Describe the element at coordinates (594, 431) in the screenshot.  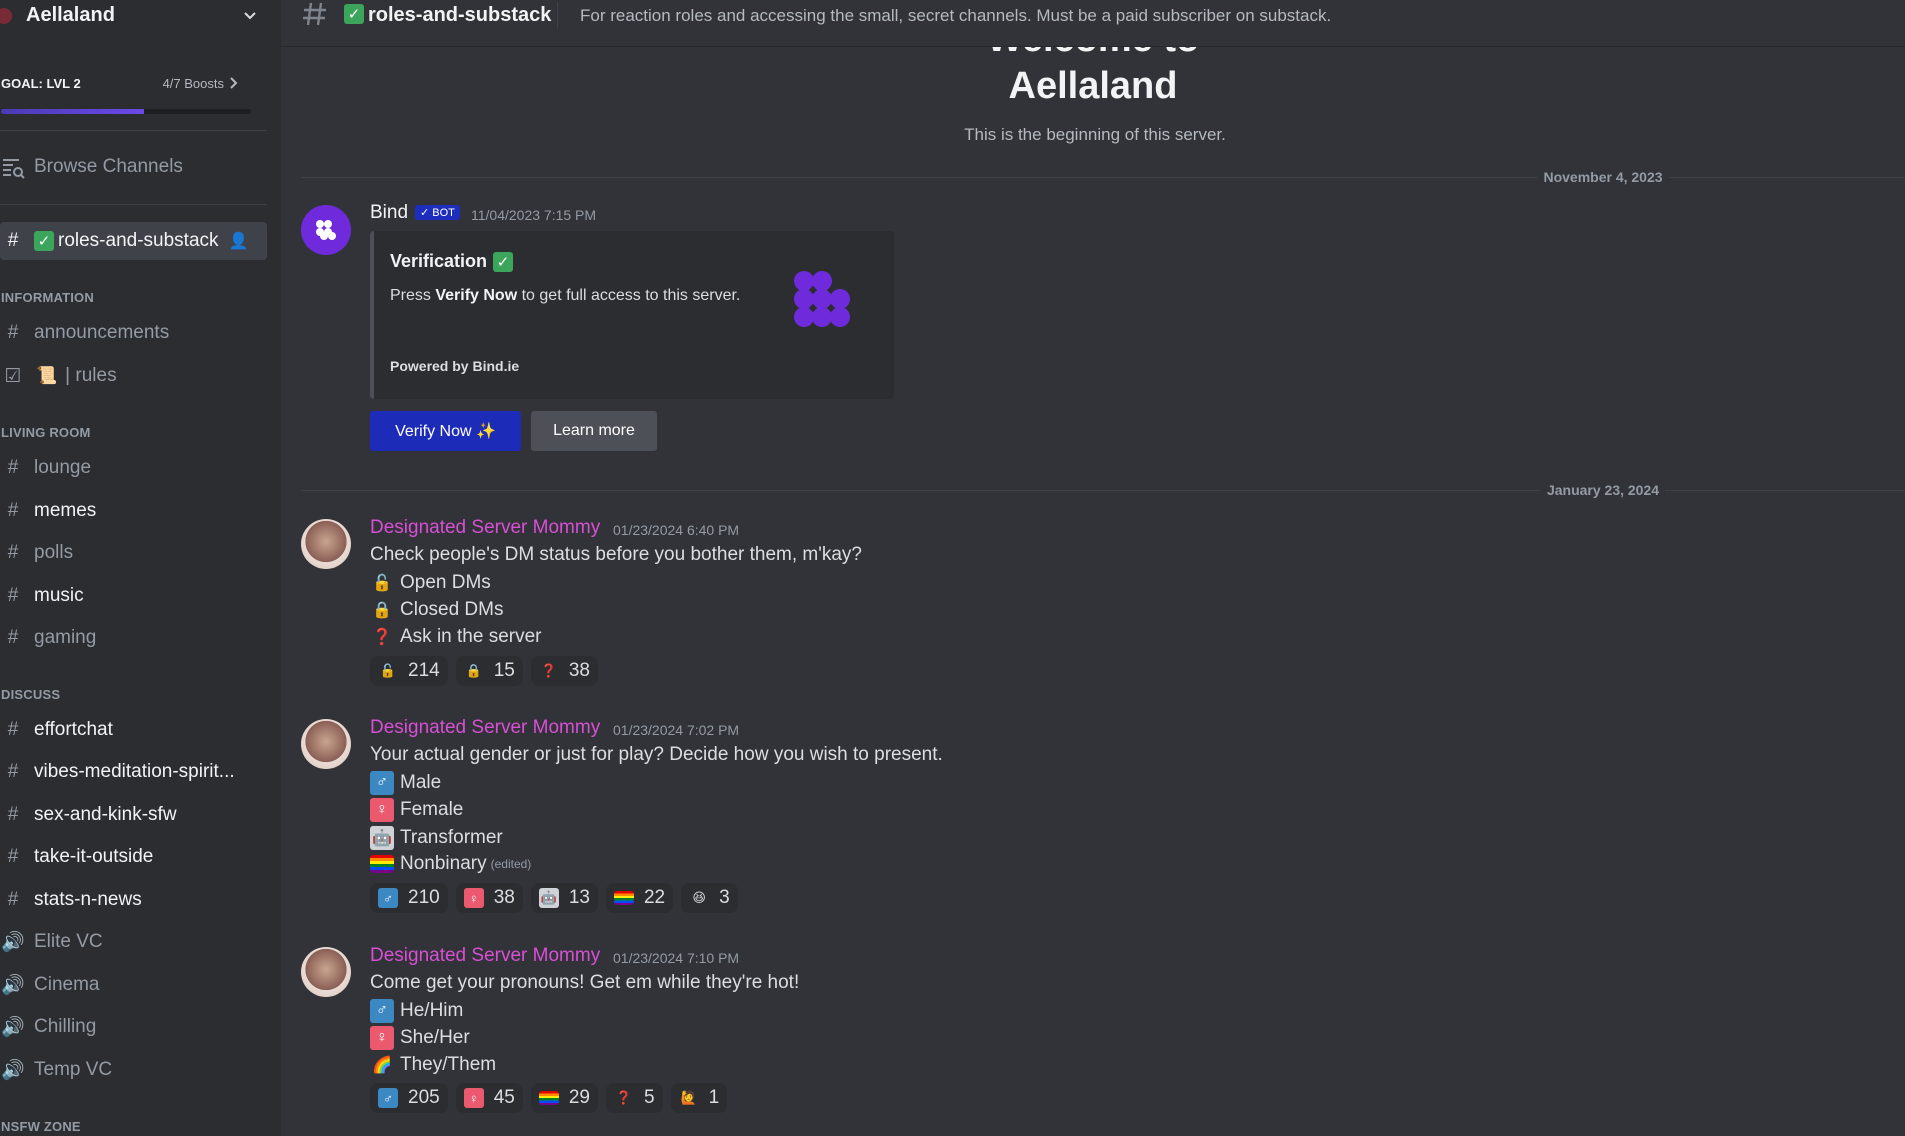
I see `learn-more-button: Learn more` at that location.